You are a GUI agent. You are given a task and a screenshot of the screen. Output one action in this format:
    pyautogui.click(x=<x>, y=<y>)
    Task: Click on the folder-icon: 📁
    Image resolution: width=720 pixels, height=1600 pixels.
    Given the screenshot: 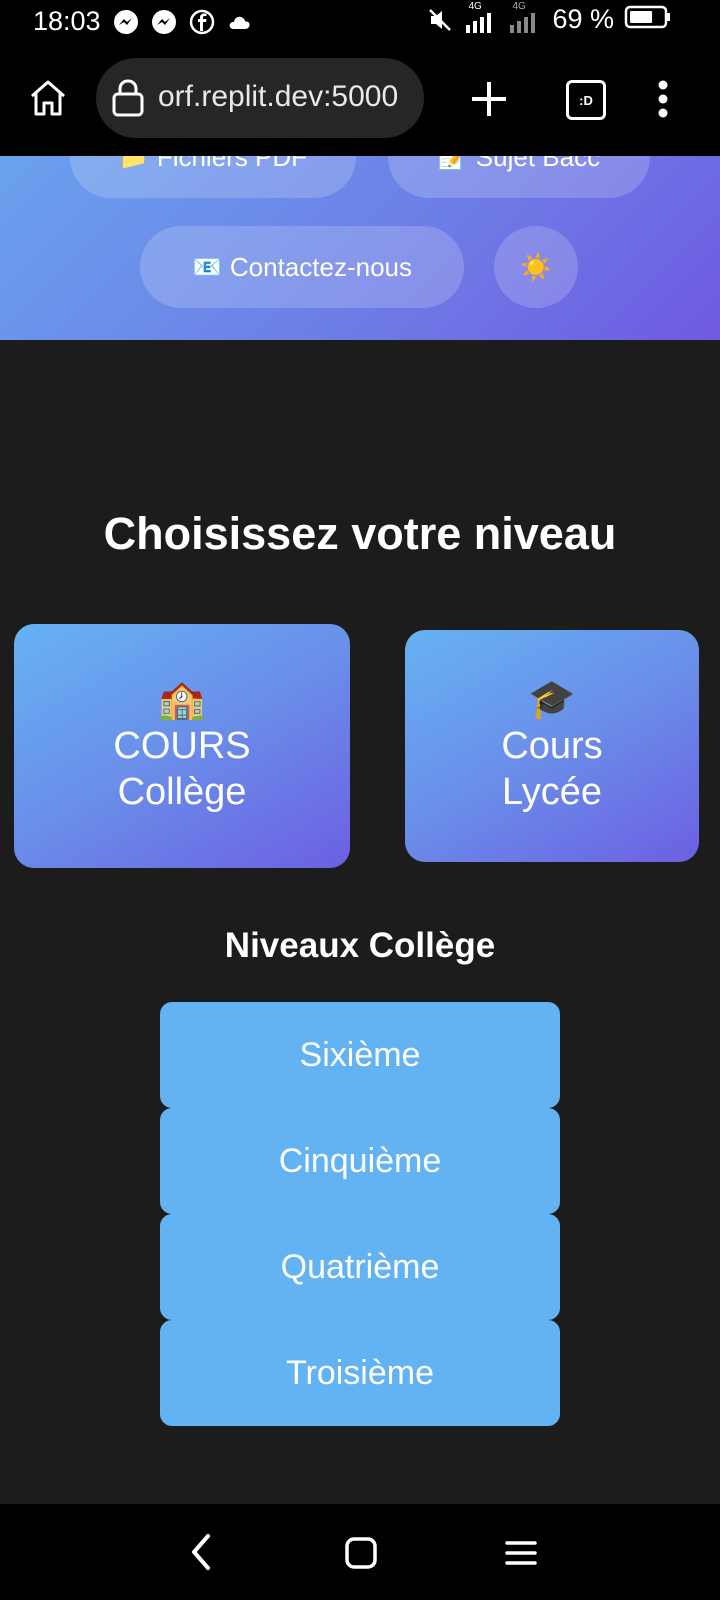 What is the action you would take?
    pyautogui.click(x=133, y=163)
    